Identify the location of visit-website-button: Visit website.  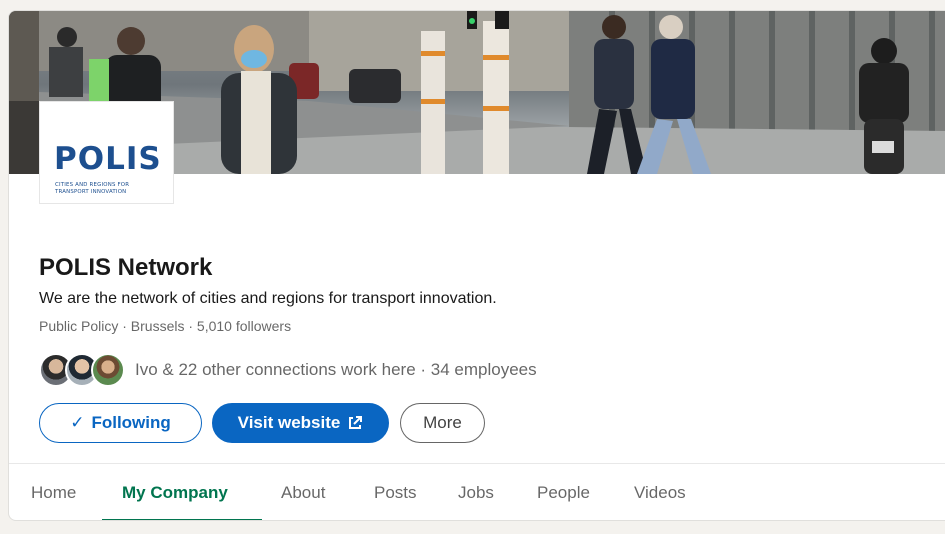
(300, 423).